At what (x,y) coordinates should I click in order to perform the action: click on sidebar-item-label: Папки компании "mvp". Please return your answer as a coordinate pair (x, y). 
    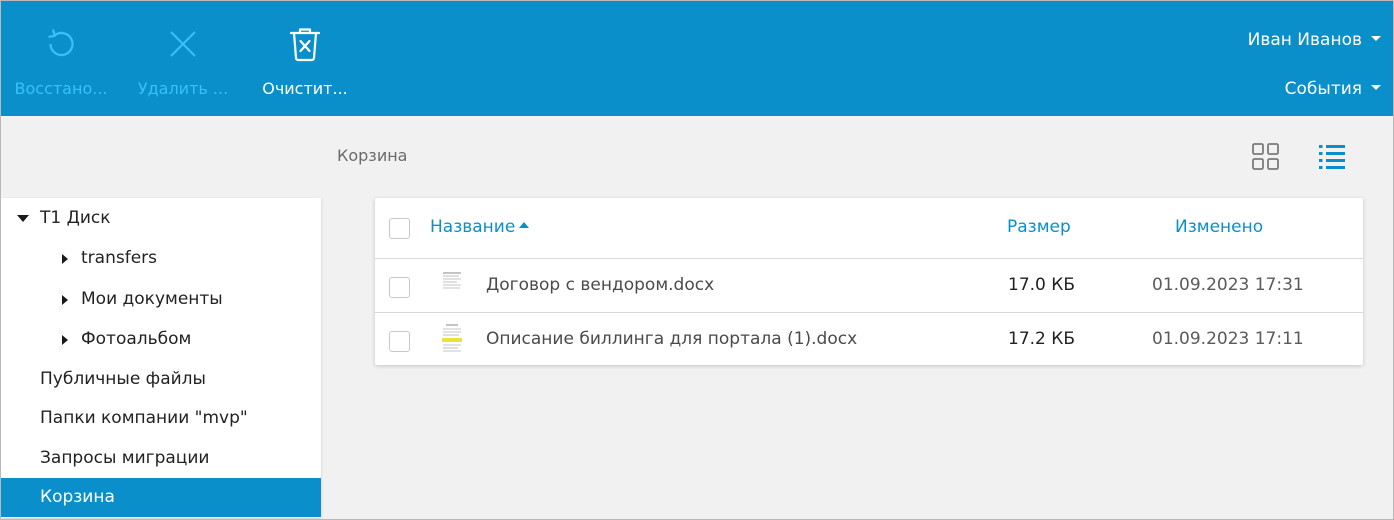
    Looking at the image, I should click on (144, 418).